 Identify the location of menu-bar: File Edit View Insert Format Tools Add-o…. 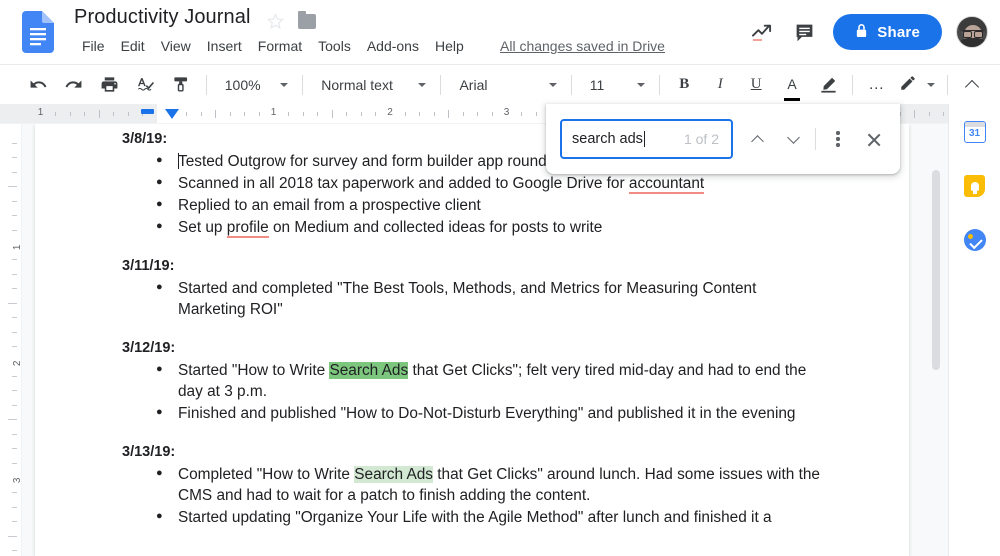
(273, 46).